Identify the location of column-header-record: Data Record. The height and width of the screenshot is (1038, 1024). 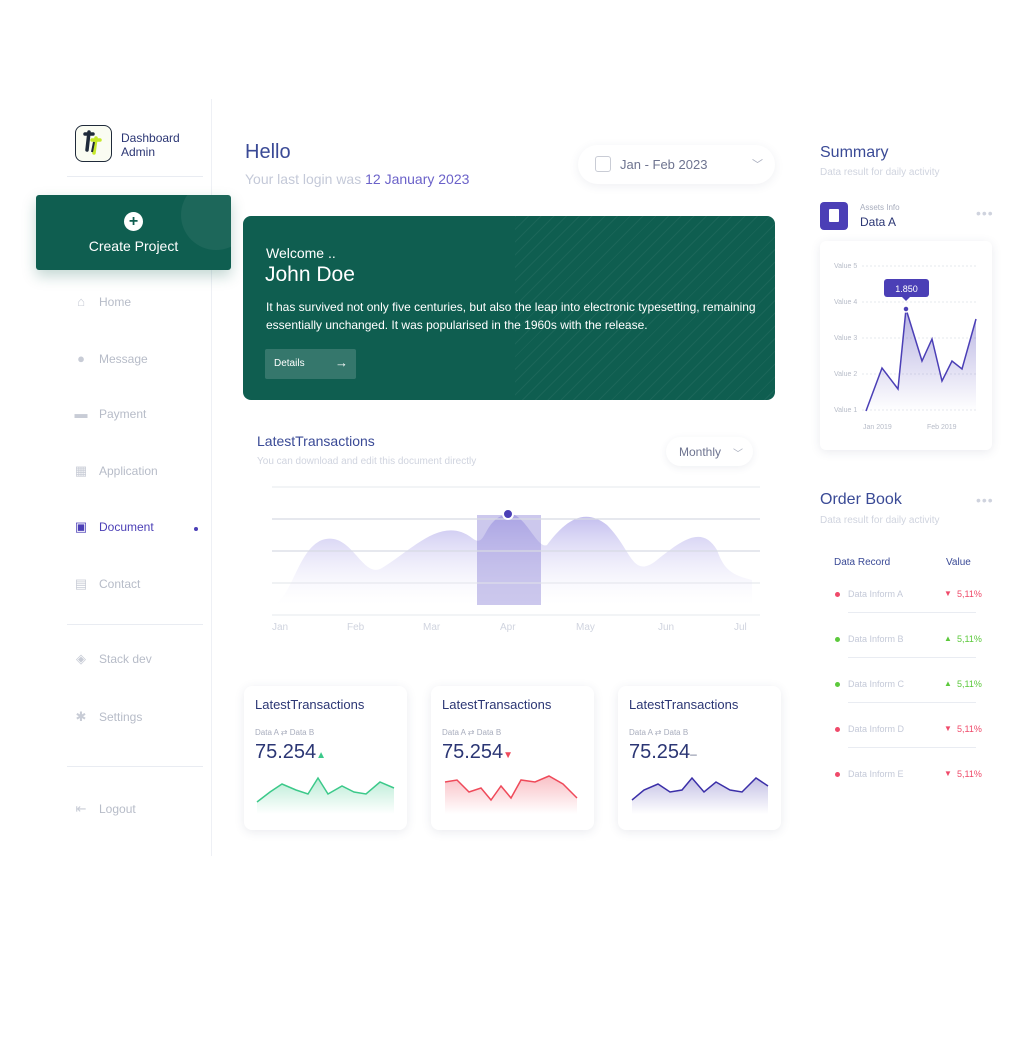
(862, 562).